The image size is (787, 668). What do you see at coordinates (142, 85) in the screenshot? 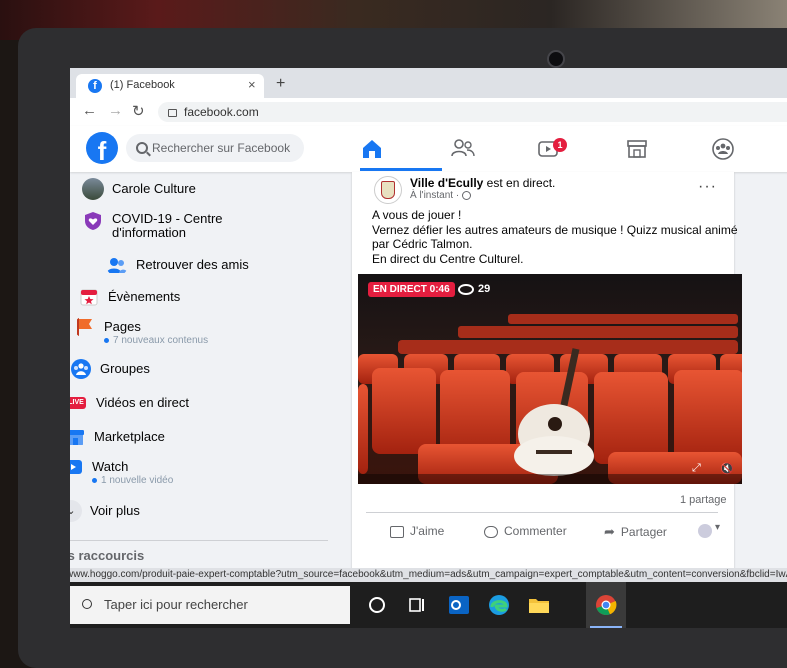
I see `tab-title: (1) Facebook` at bounding box center [142, 85].